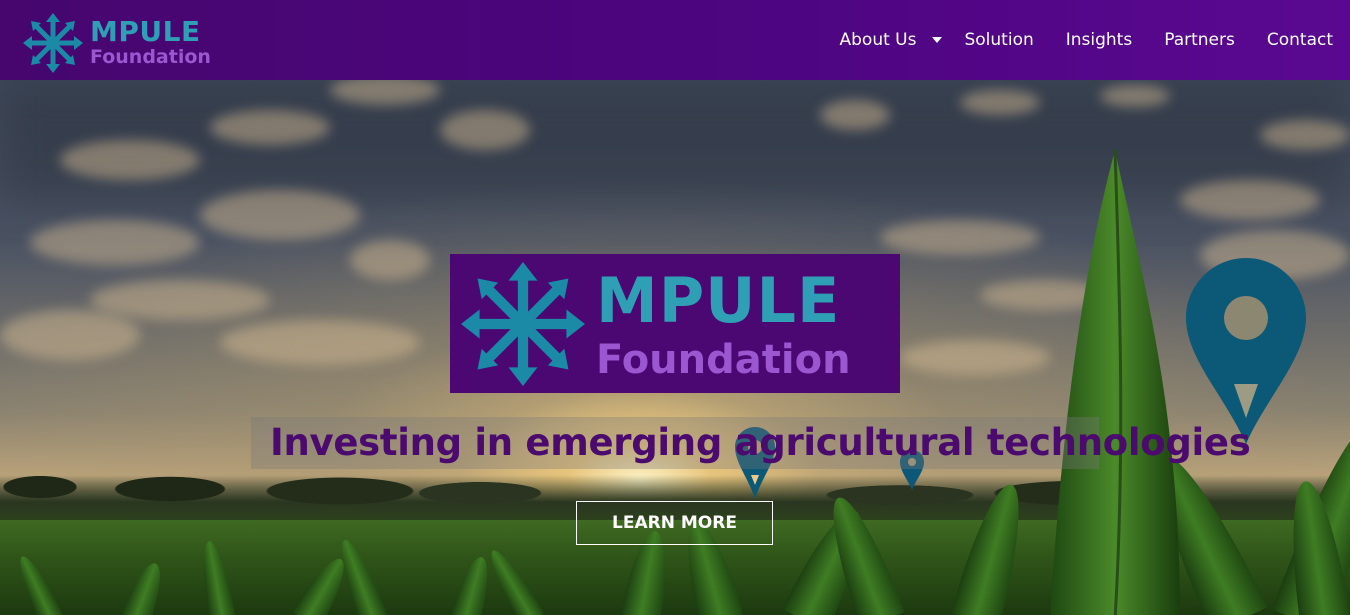 This screenshot has width=1350, height=615. I want to click on nav-item-label: Insights, so click(1099, 40).